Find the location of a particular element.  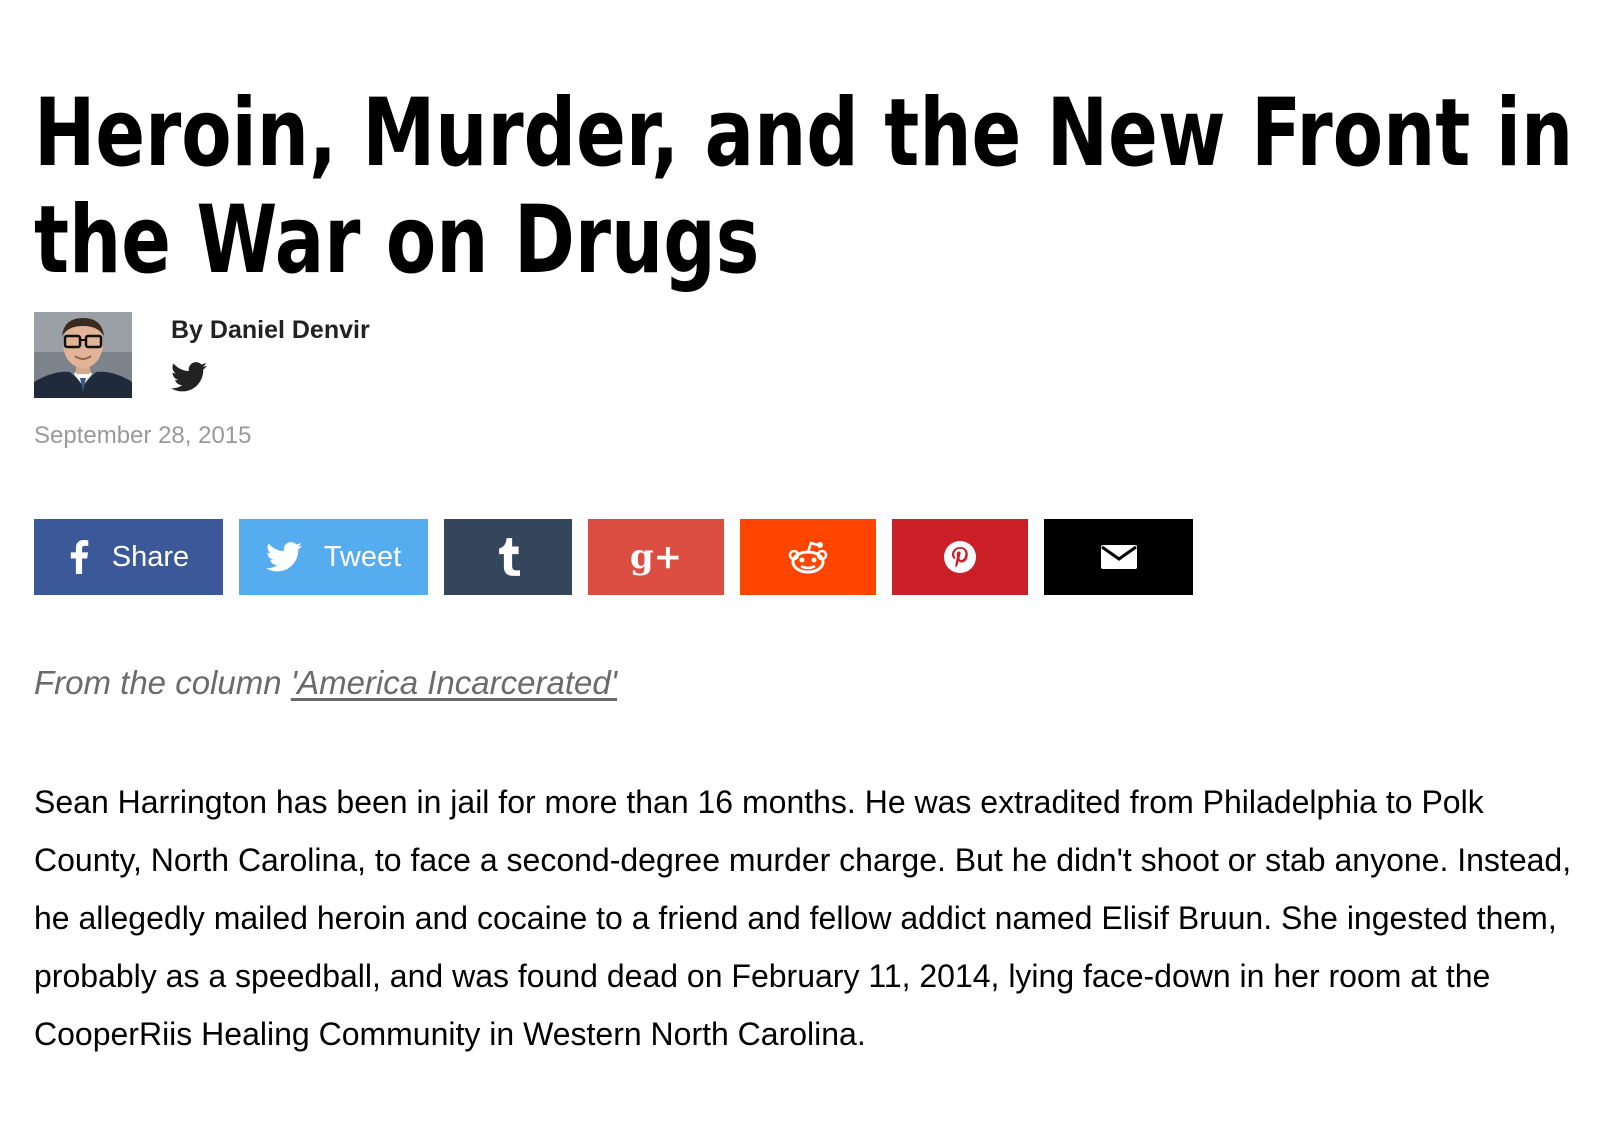

tumblr-share-button is located at coordinates (508, 557).